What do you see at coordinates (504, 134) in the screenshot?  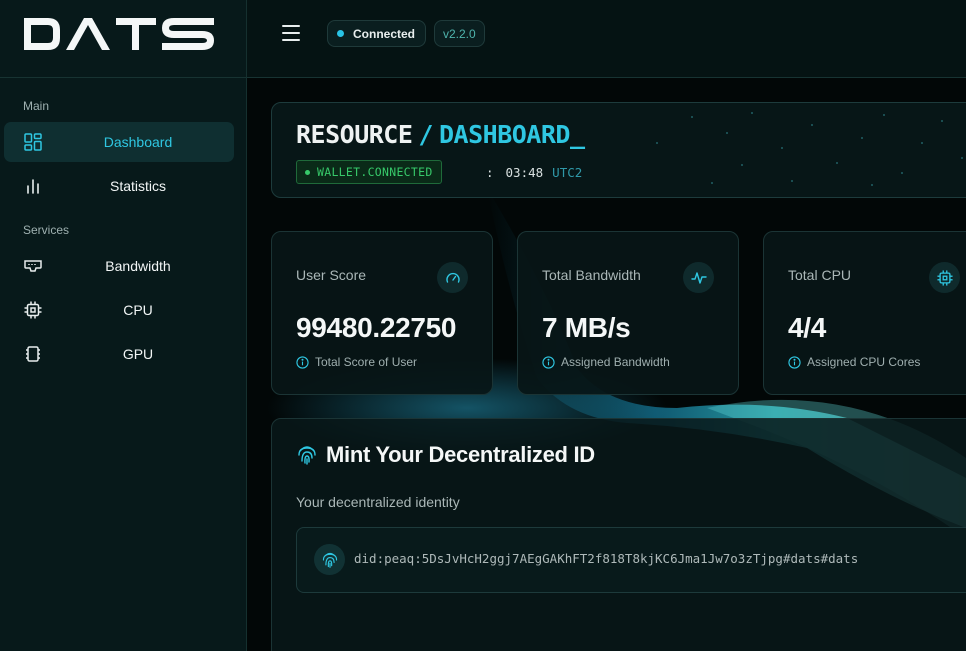 I see `page-title-part2: DASHBOARD` at bounding box center [504, 134].